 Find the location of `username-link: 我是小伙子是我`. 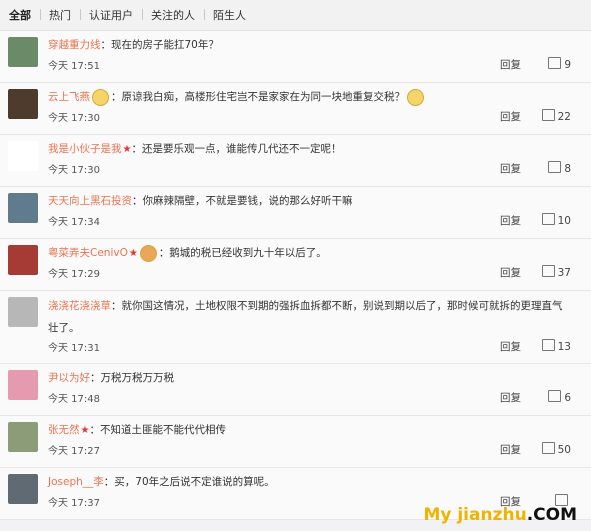

username-link: 我是小伙子是我 is located at coordinates (85, 149).